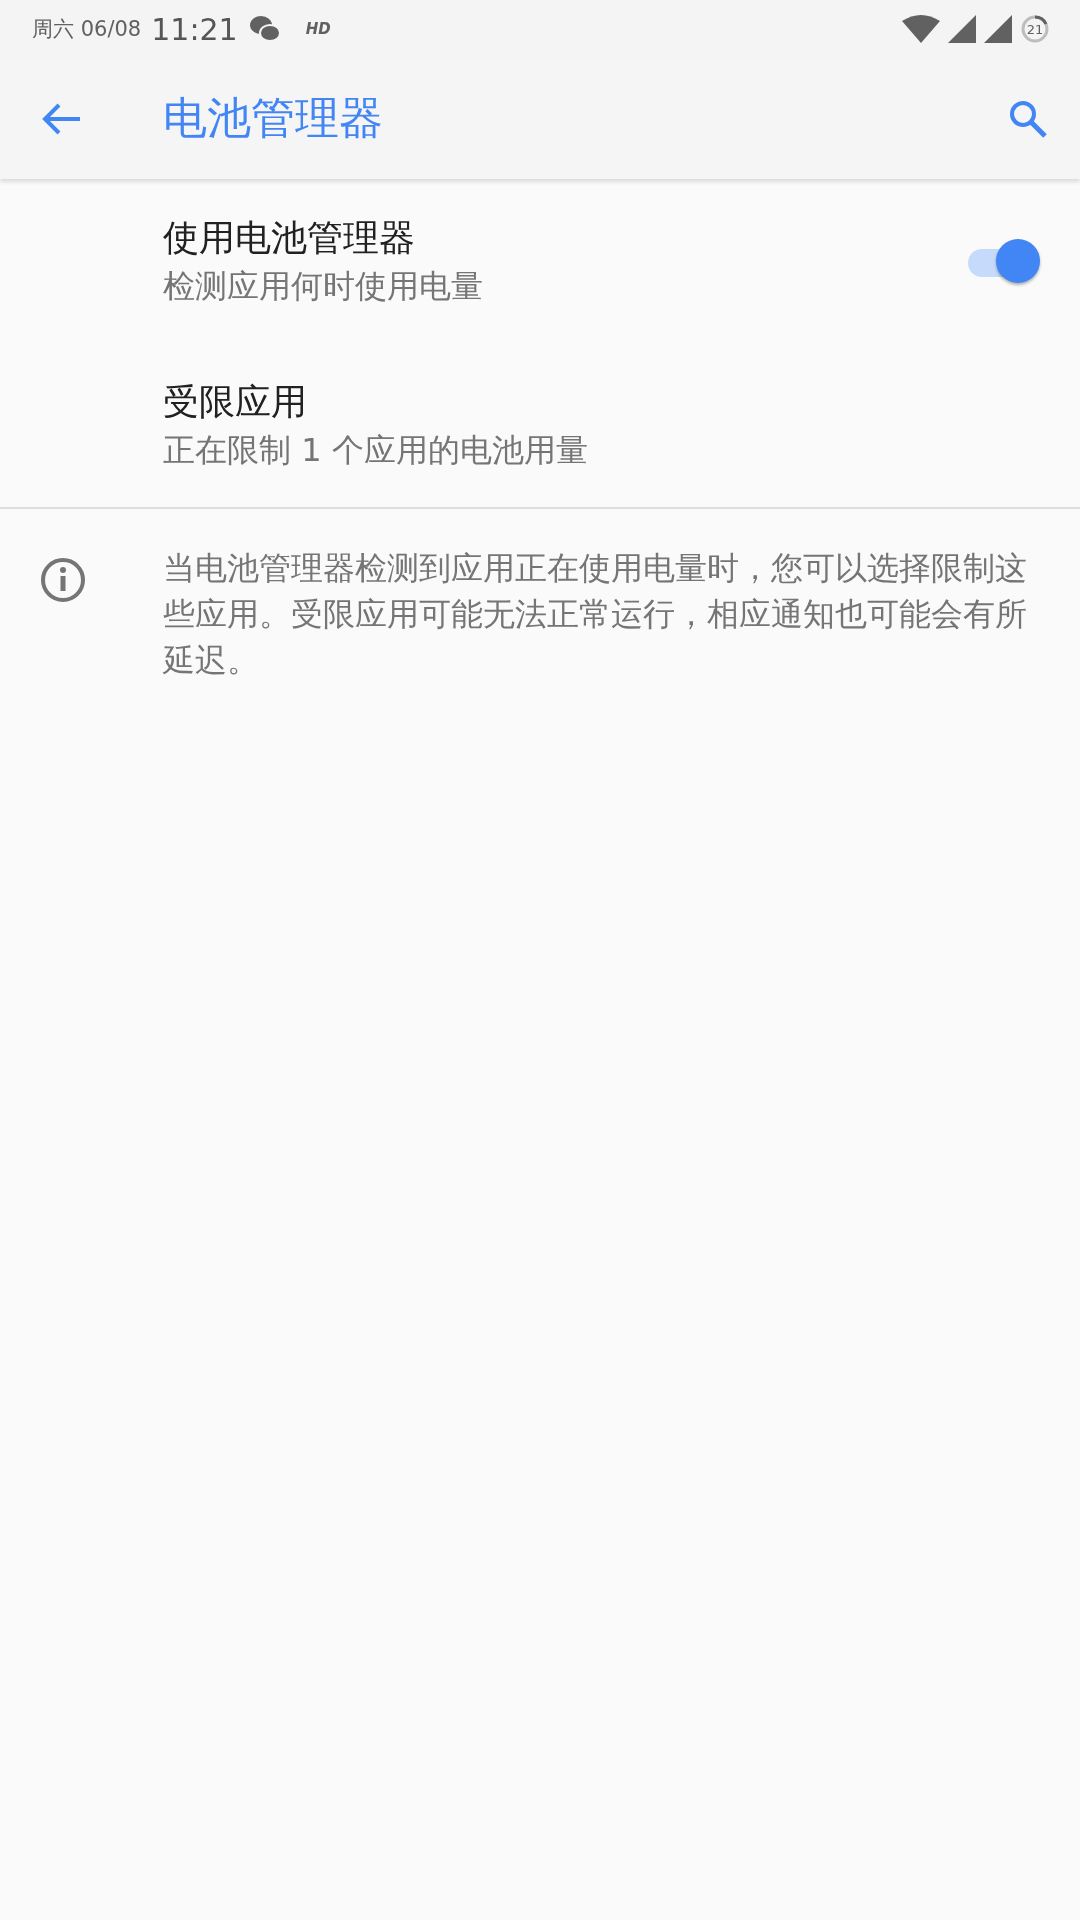  Describe the element at coordinates (376, 450) in the screenshot. I see `preference-summary: 正在限制 1 个应用的电池用量` at that location.